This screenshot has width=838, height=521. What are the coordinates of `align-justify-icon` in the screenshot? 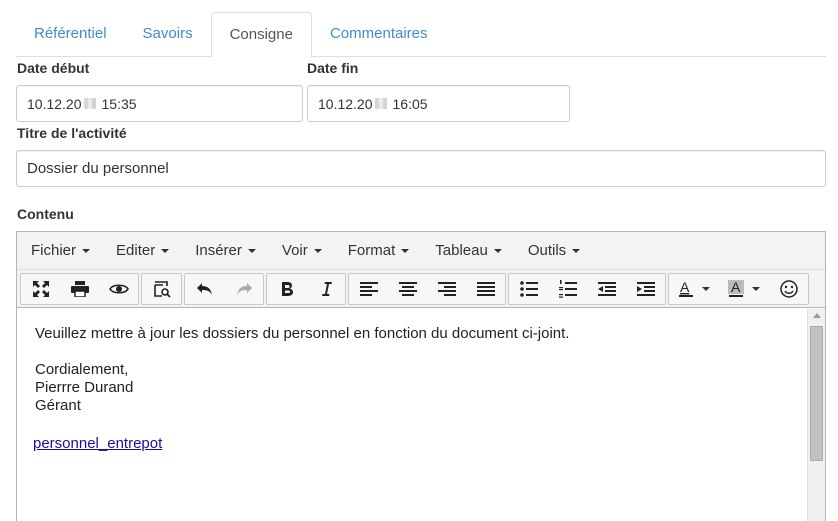 It's located at (485, 289).